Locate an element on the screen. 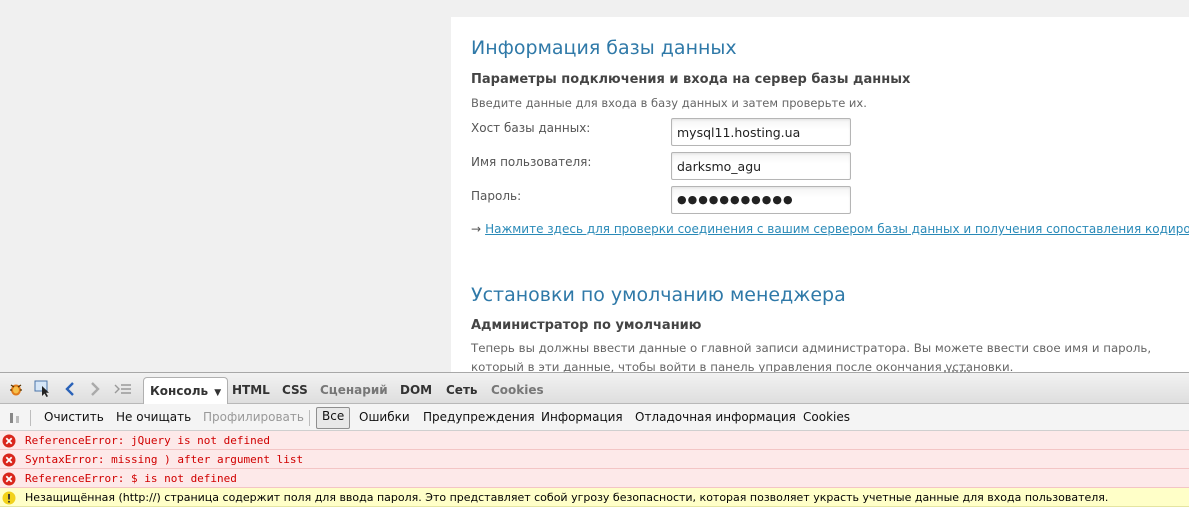 This screenshot has width=1189, height=526. profile-button: Профилировать is located at coordinates (253, 418).